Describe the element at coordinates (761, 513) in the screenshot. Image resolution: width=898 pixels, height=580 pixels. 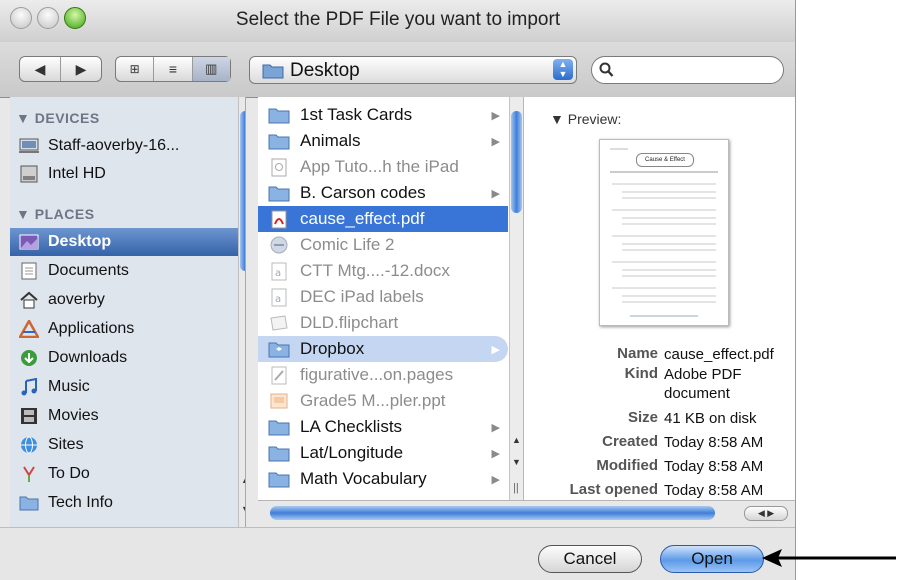
I see `scroll-left-arrow-icon: ◀` at that location.